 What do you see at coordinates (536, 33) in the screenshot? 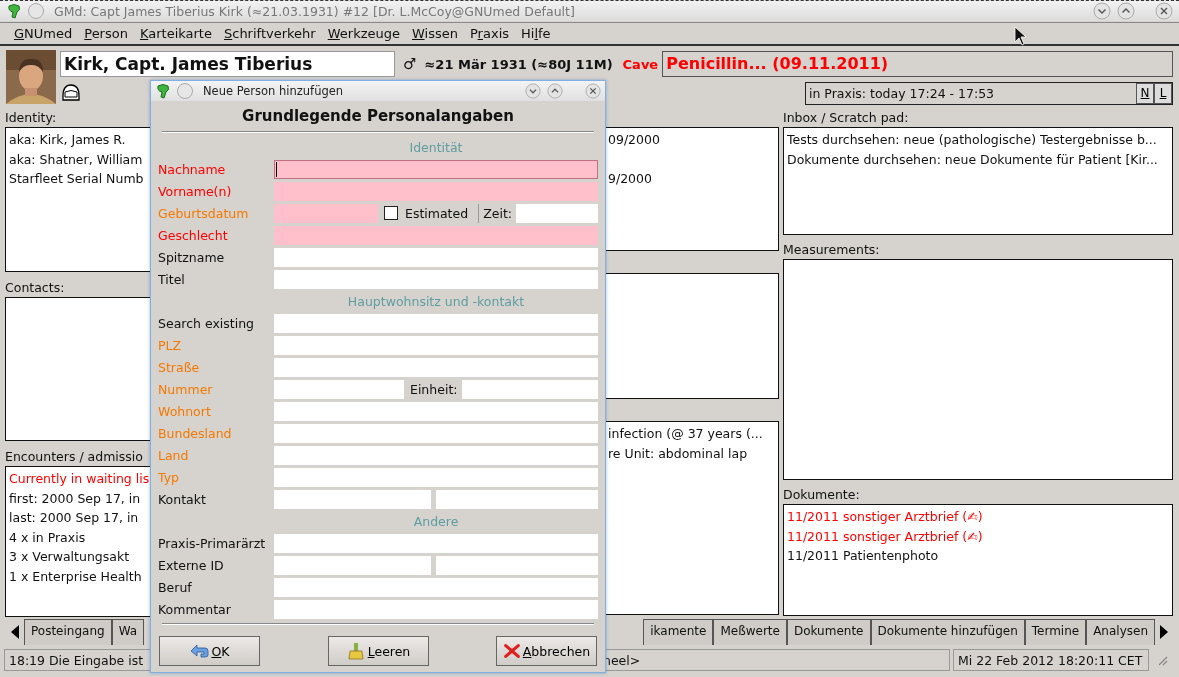
I see `menu-item: Hilfe` at bounding box center [536, 33].